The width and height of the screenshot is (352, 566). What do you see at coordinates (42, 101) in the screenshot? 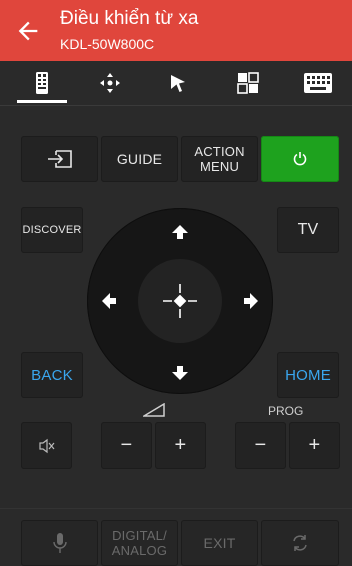
I see `tab-selected-indicator` at bounding box center [42, 101].